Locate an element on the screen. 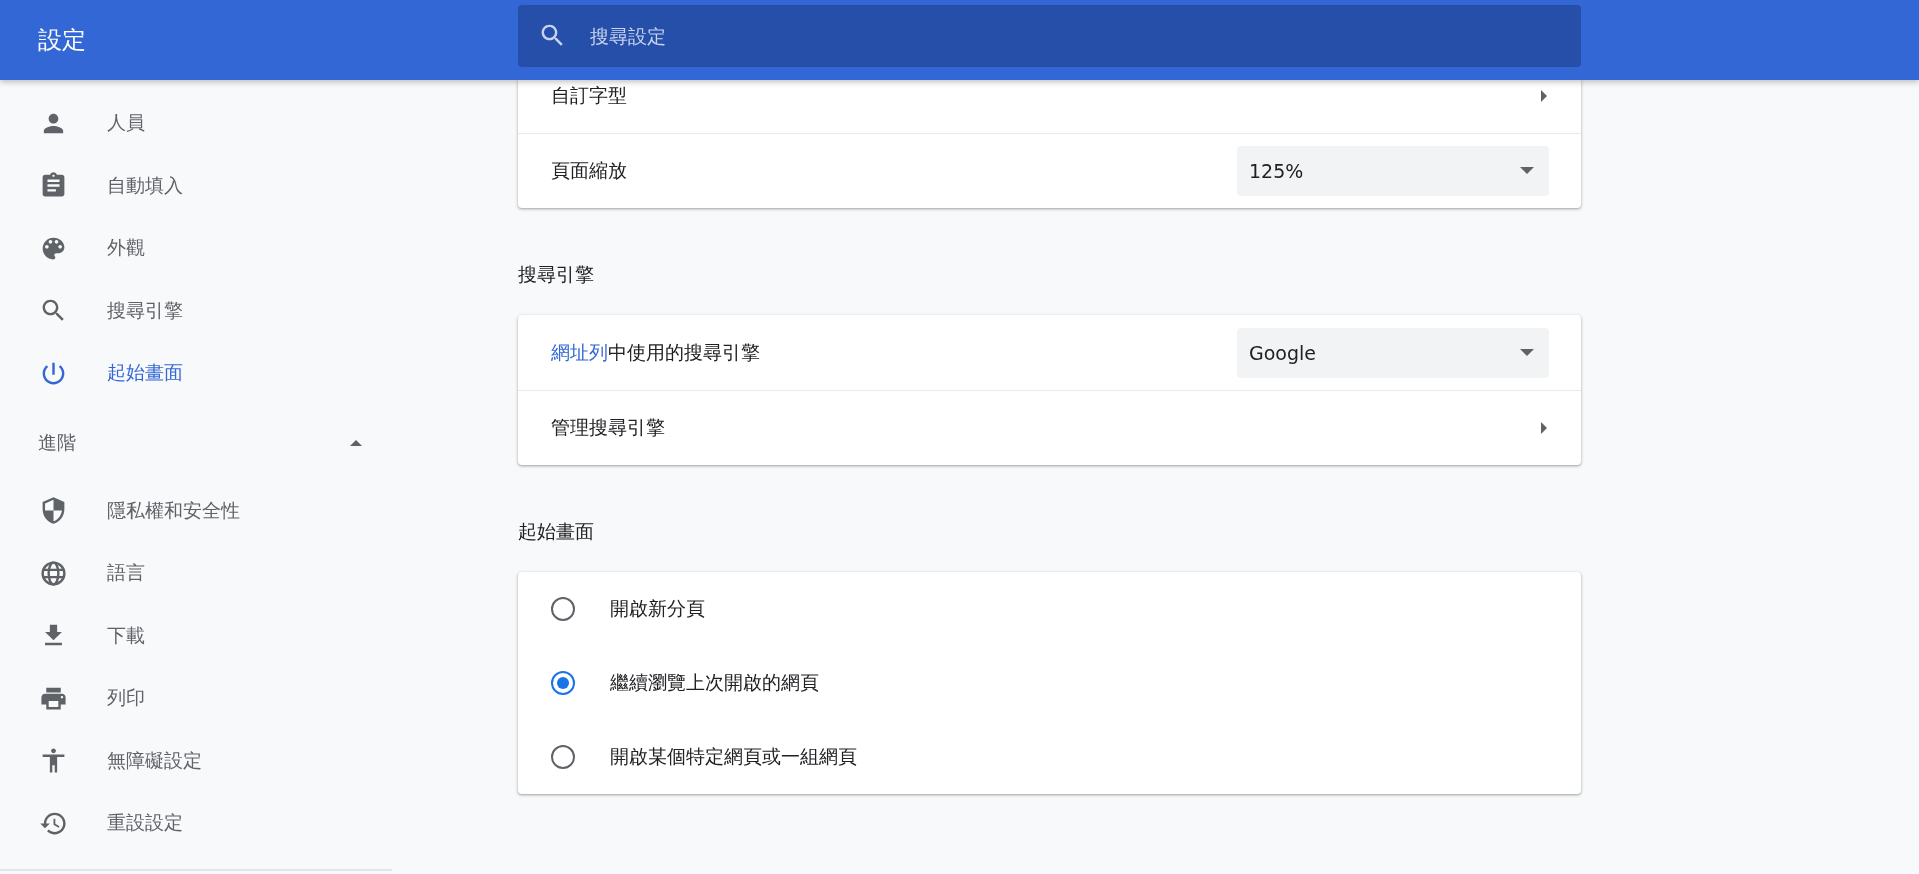 Image resolution: width=1919 pixels, height=874 pixels. page-title: 設定 is located at coordinates (62, 40).